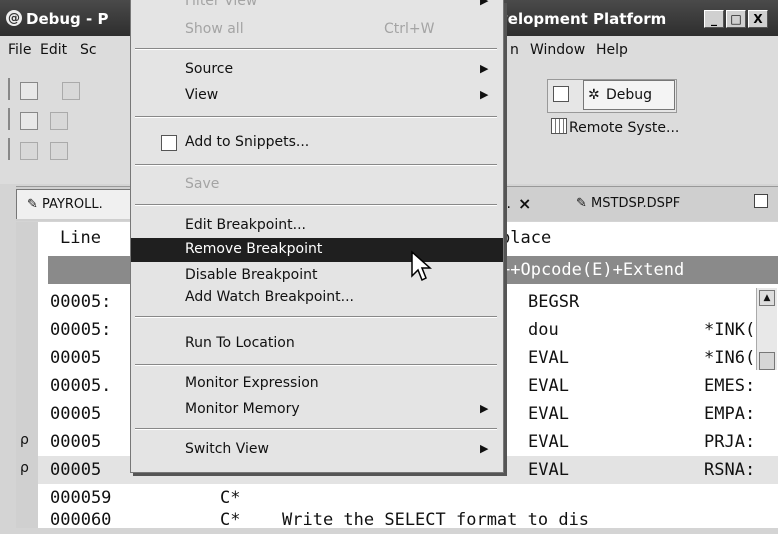  I want to click on menu-item-label: Save, so click(202, 184).